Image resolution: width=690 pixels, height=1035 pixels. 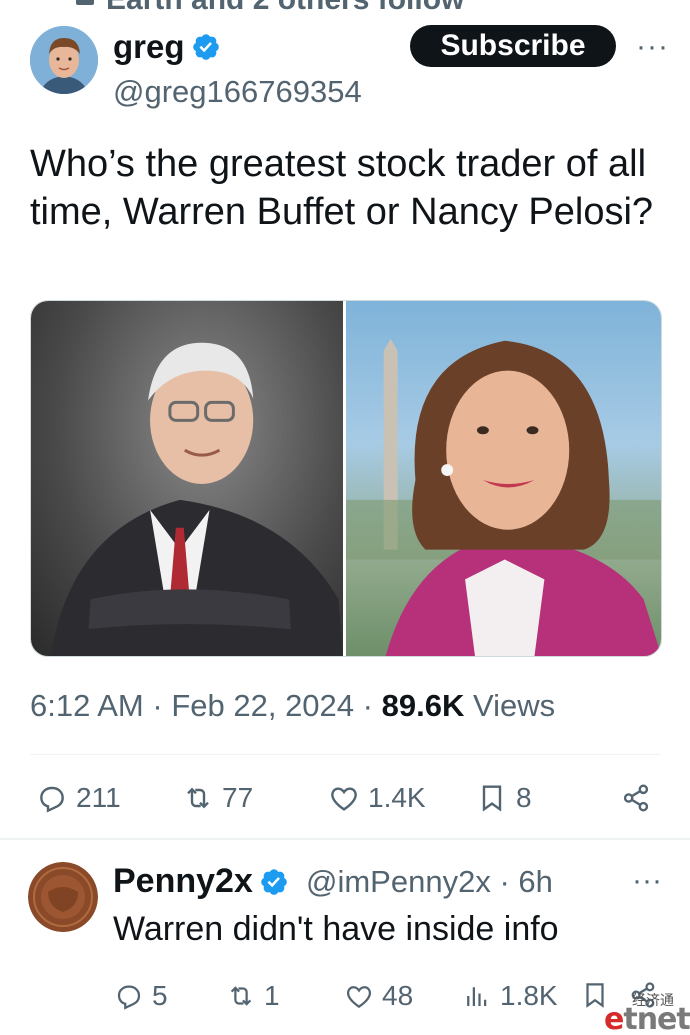 What do you see at coordinates (647, 1018) in the screenshot?
I see `watermark-brand: etnet` at bounding box center [647, 1018].